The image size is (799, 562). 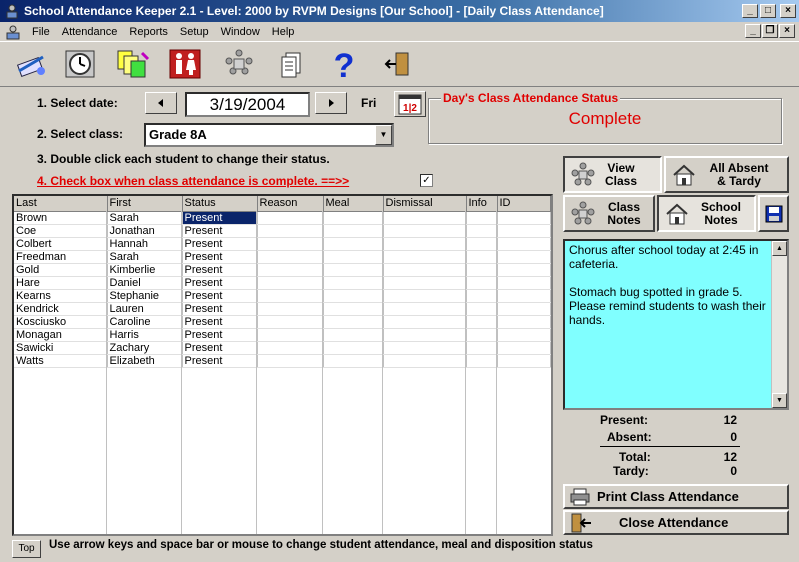 I want to click on save-notes-button, so click(x=773, y=213).